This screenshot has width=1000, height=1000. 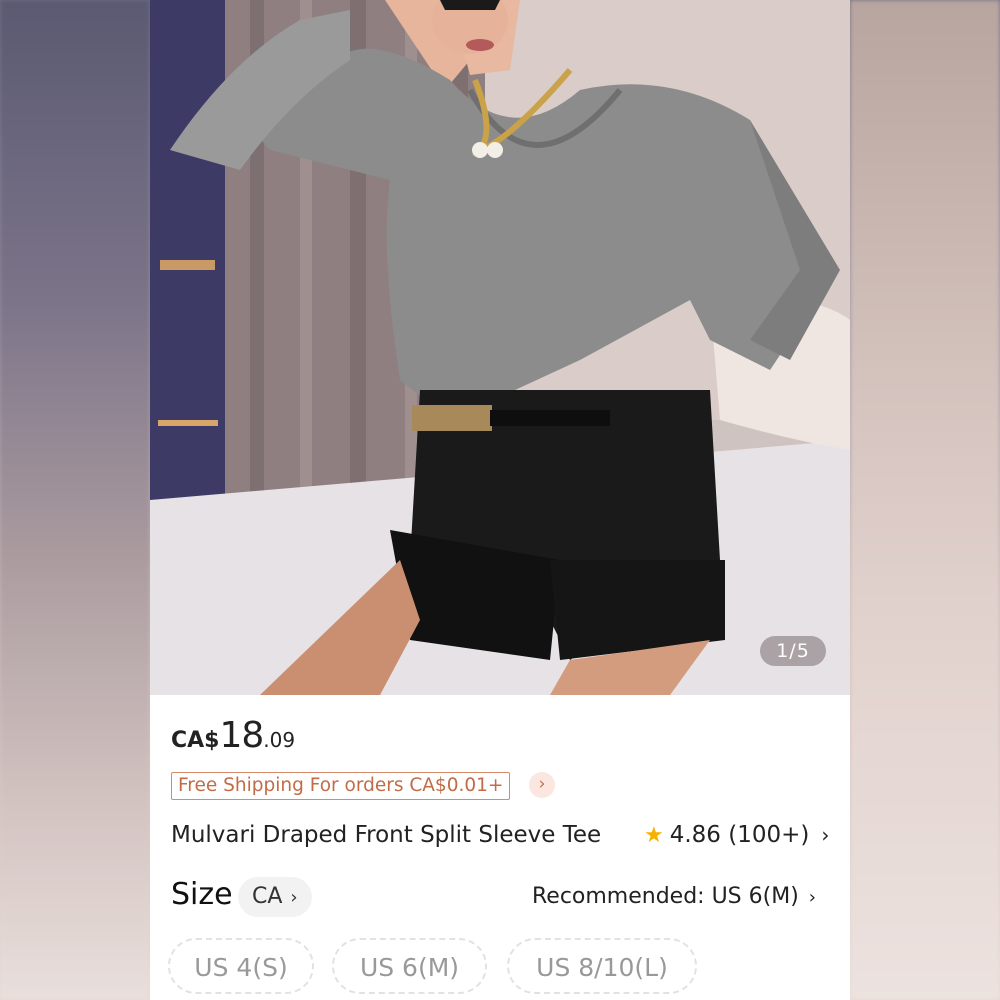 I want to click on size-region-selector: CA ›, so click(x=275, y=897).